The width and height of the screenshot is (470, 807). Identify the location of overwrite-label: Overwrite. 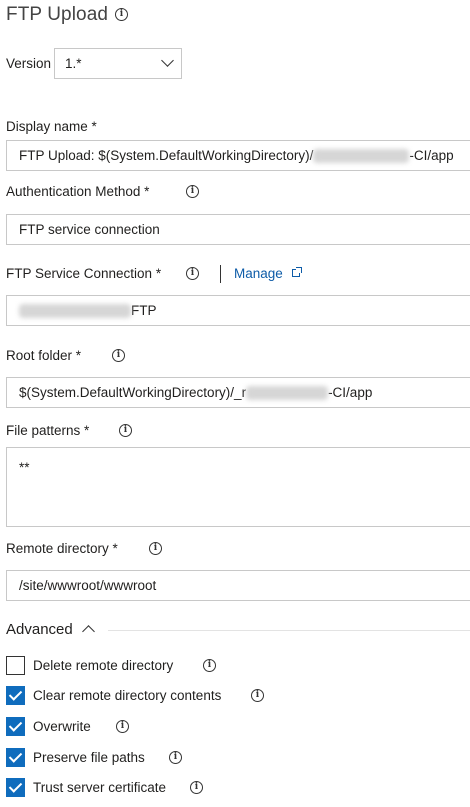
(62, 726).